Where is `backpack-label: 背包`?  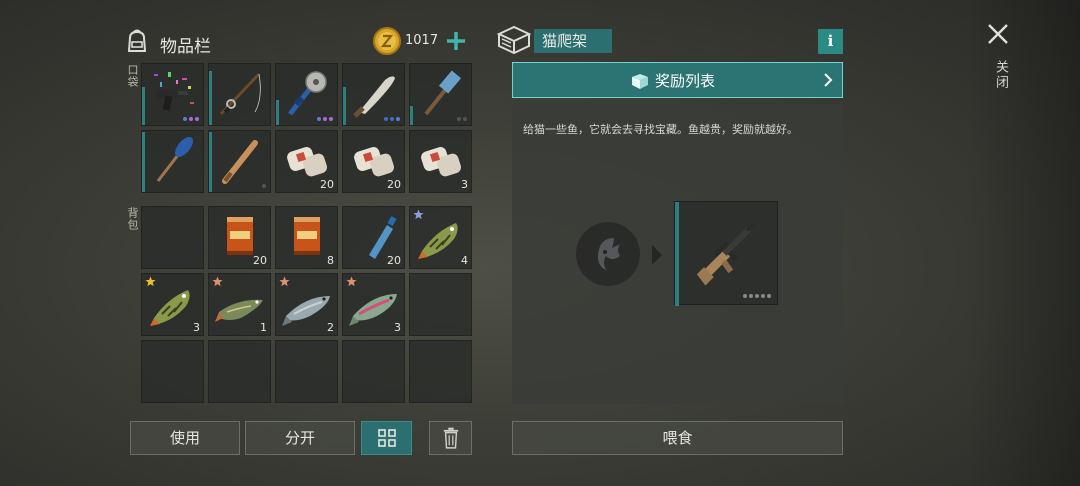
backpack-label: 背包 is located at coordinates (132, 219).